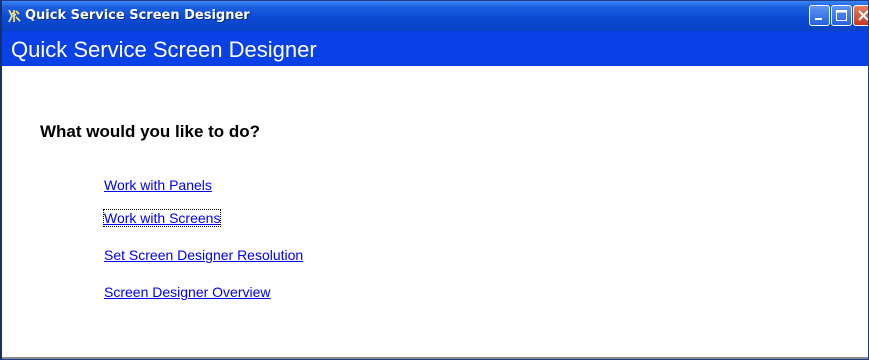 The height and width of the screenshot is (360, 869). I want to click on app-icon, so click(14, 16).